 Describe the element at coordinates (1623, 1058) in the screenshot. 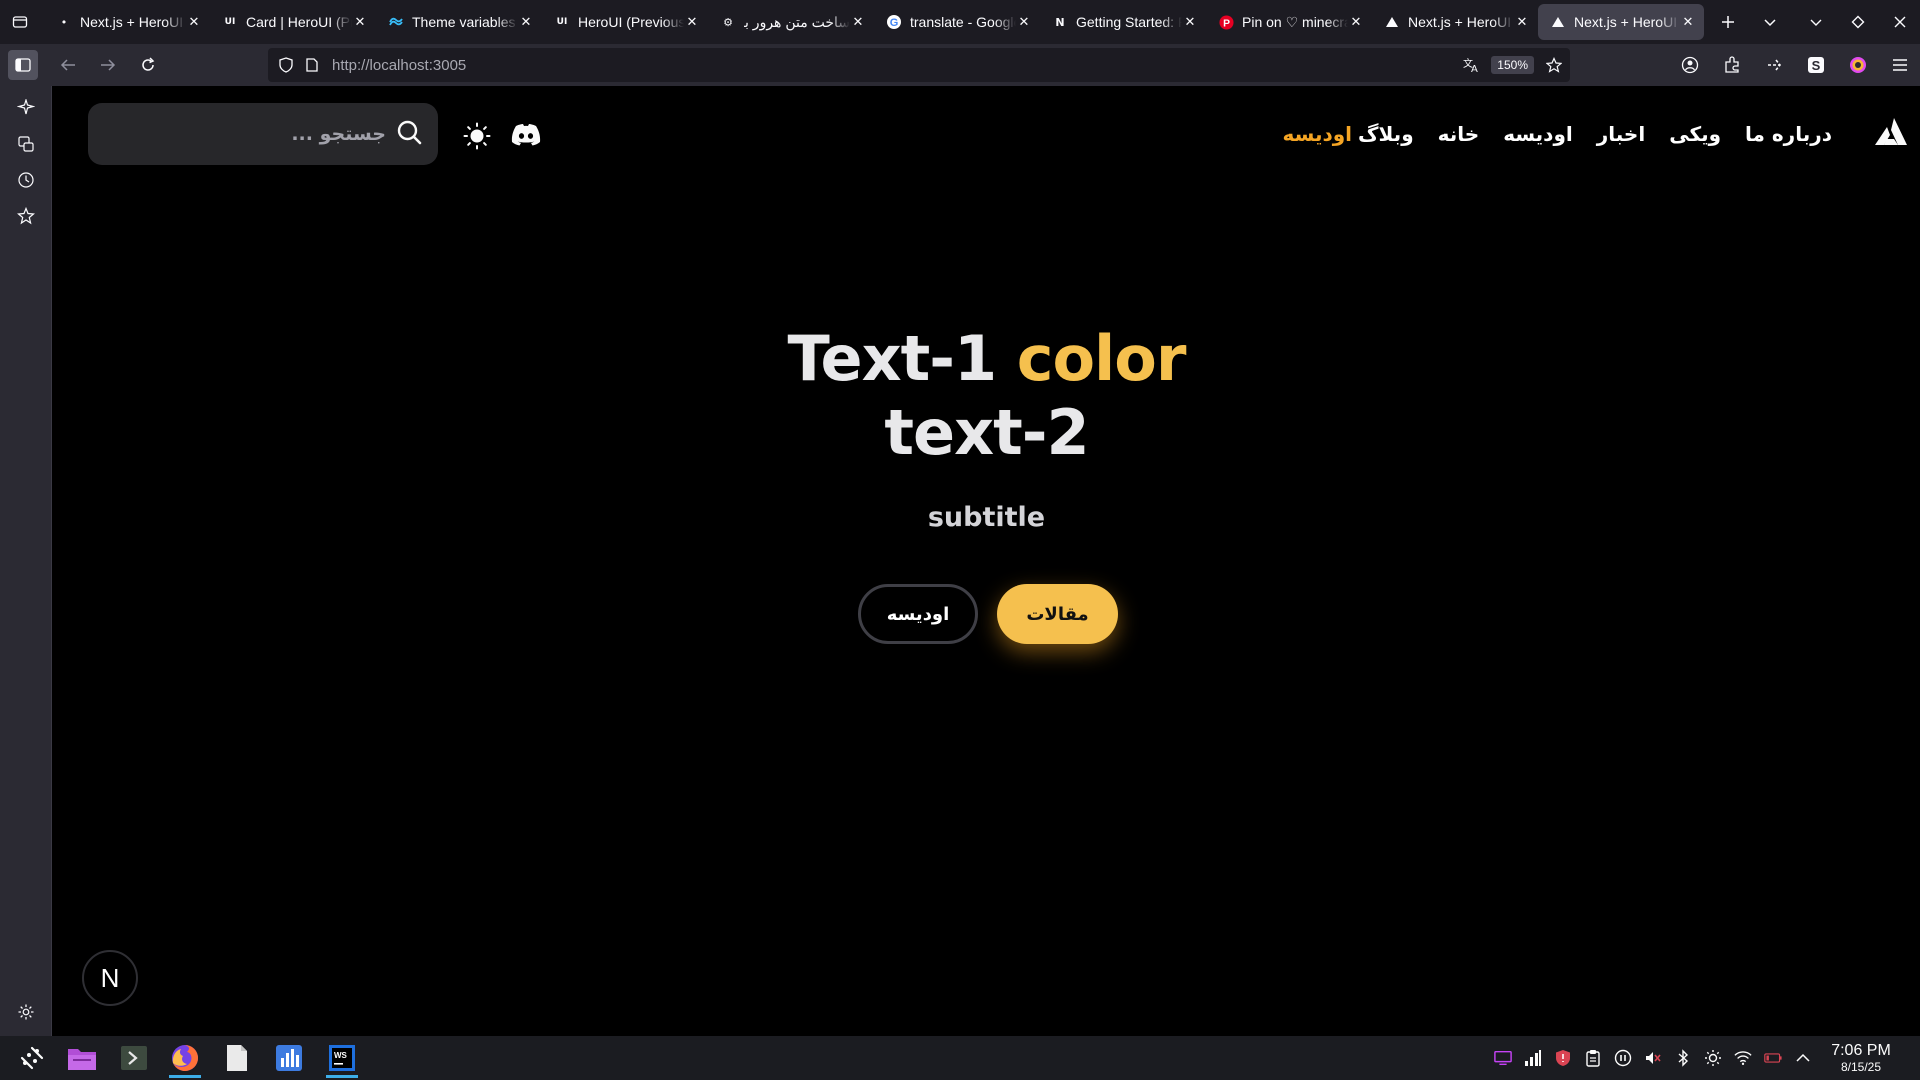

I see `media-pause-icon` at that location.